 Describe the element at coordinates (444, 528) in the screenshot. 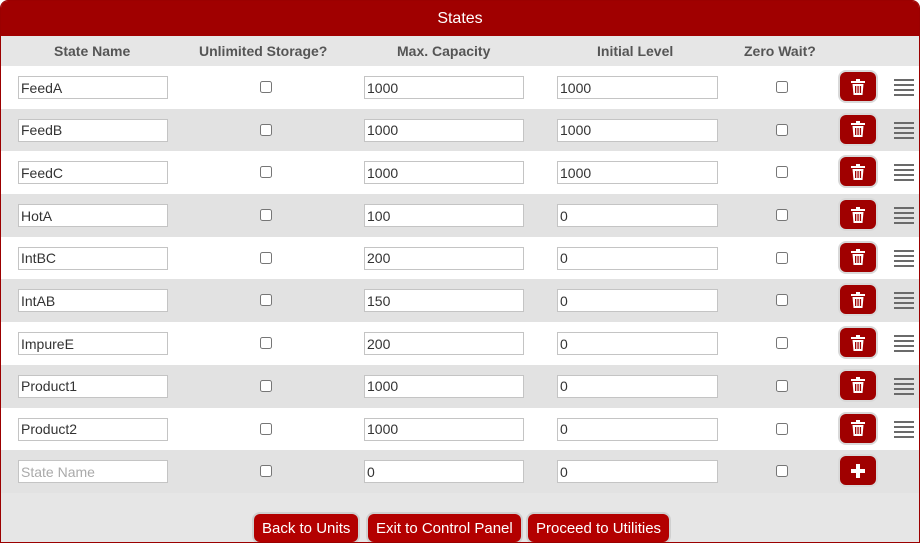

I see `exit-to-control-panel-button: Exit to Control Panel` at that location.